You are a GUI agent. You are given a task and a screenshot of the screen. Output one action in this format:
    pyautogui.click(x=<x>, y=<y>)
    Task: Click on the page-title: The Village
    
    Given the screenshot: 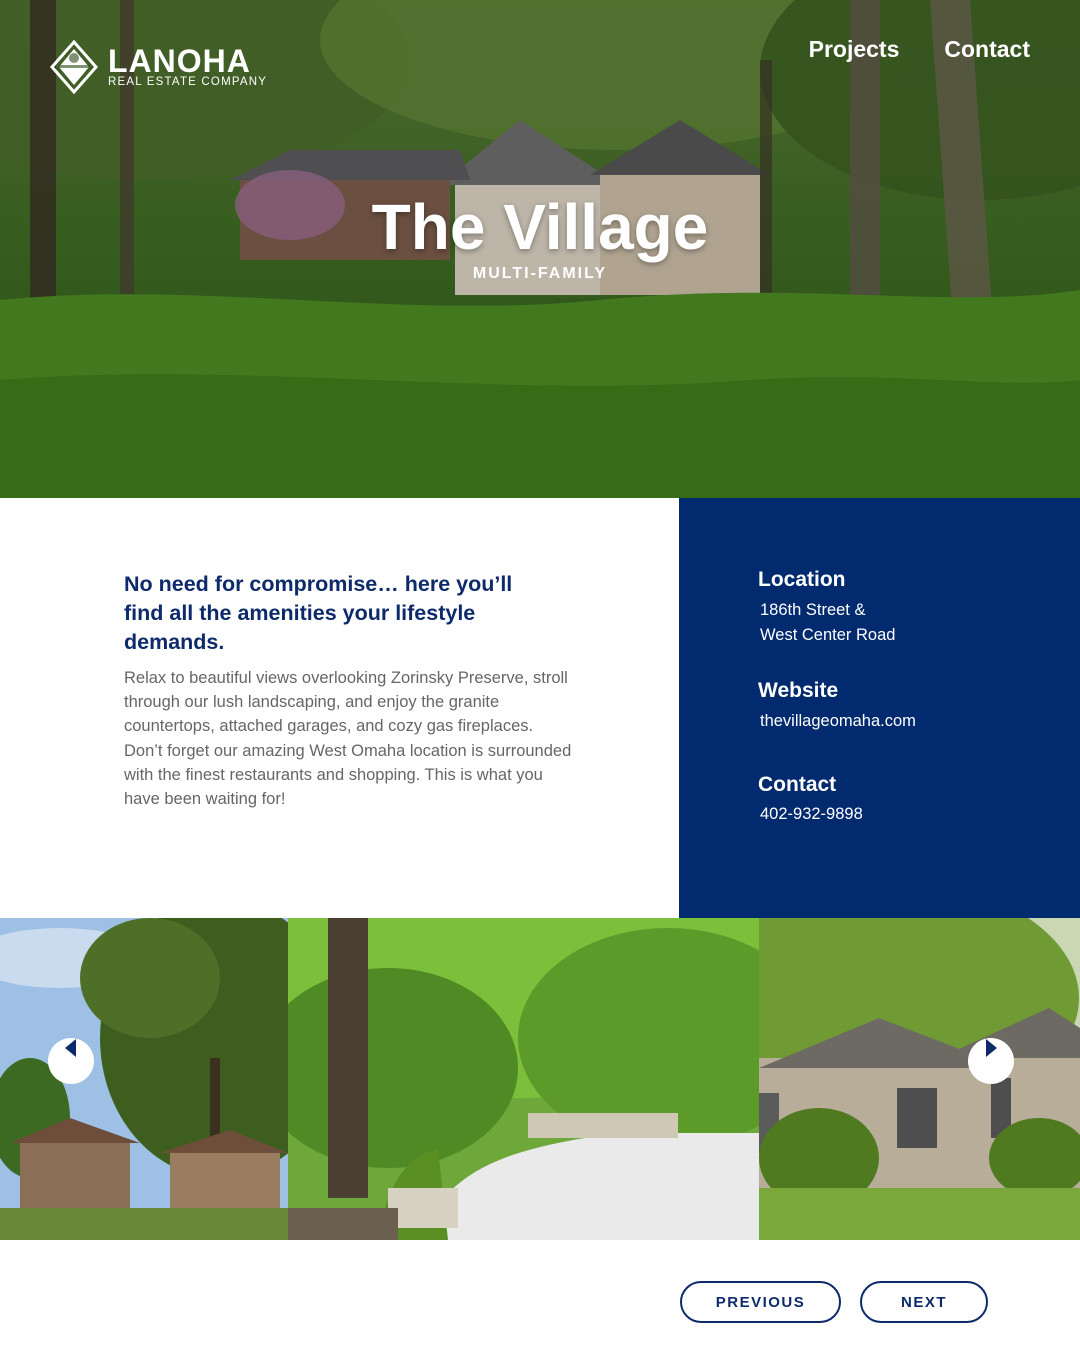 What is the action you would take?
    pyautogui.click(x=540, y=227)
    